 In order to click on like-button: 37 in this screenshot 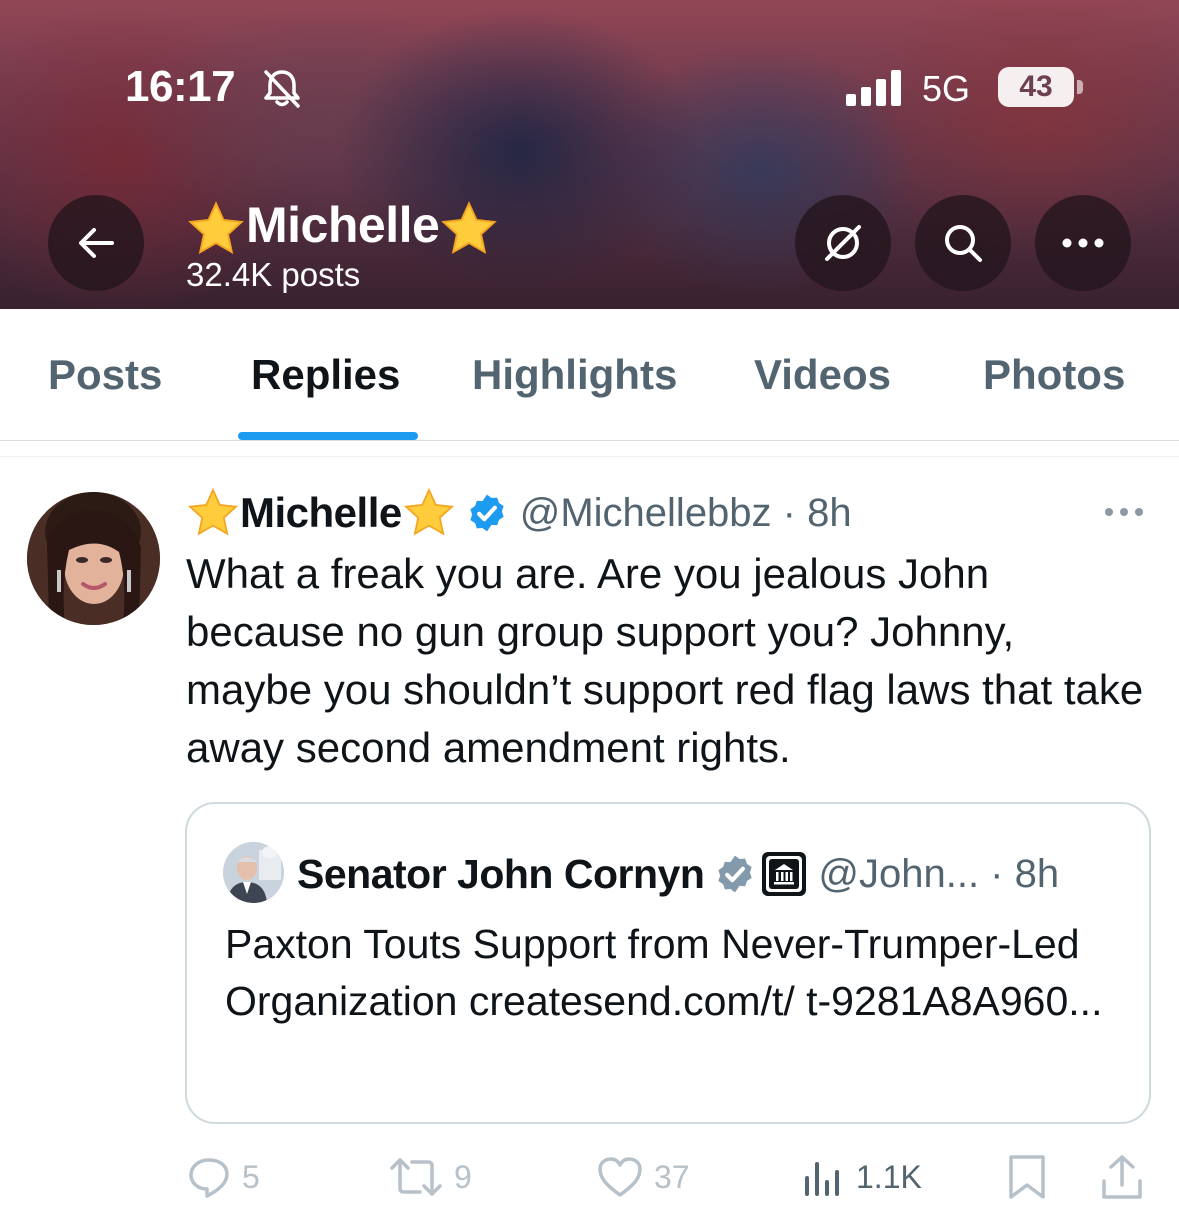, I will do `click(643, 1177)`.